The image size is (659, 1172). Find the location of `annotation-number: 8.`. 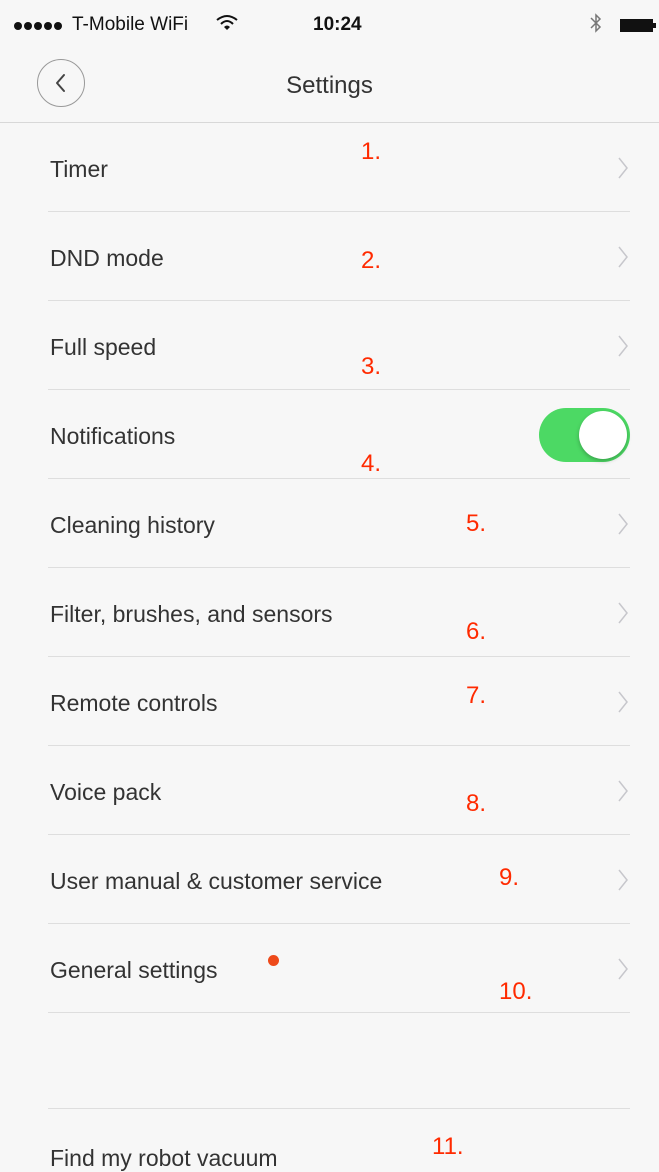

annotation-number: 8. is located at coordinates (476, 803).